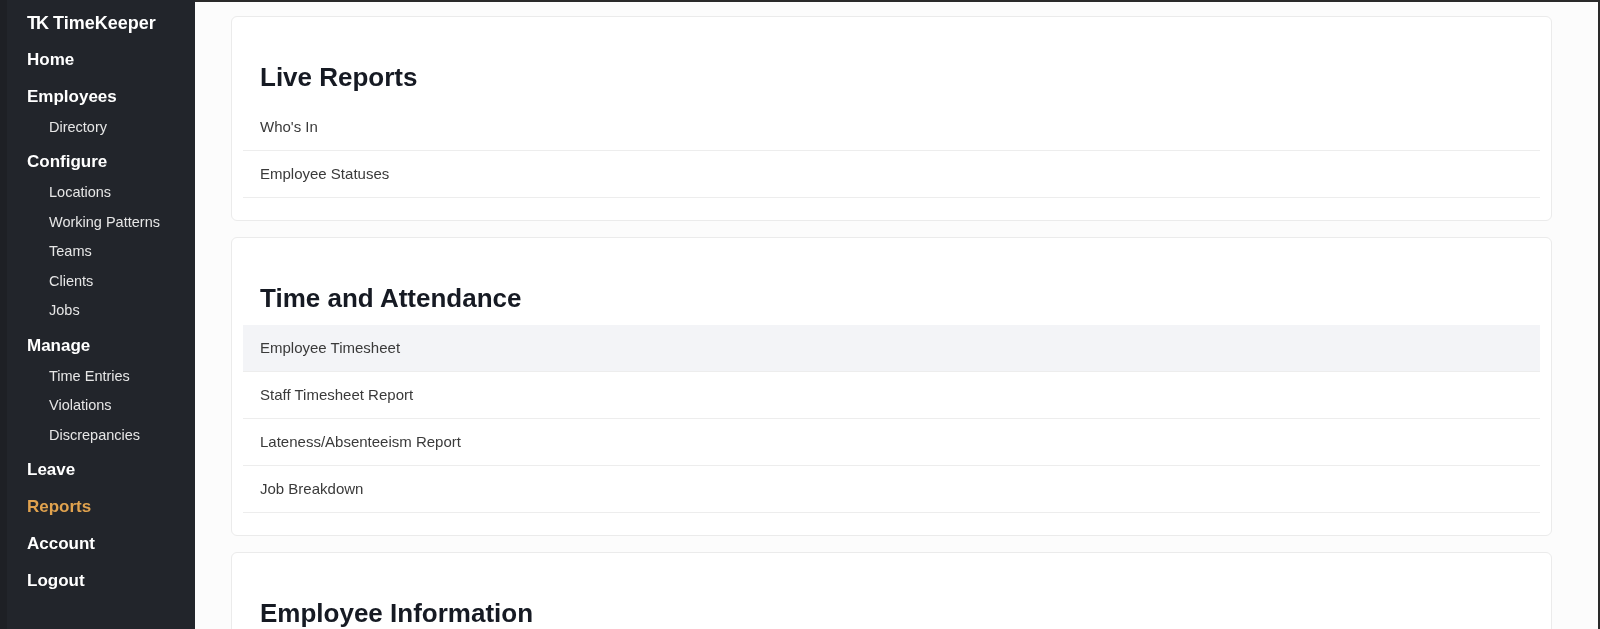 The height and width of the screenshot is (629, 1600). I want to click on nav-sublink: Teams, so click(70, 252).